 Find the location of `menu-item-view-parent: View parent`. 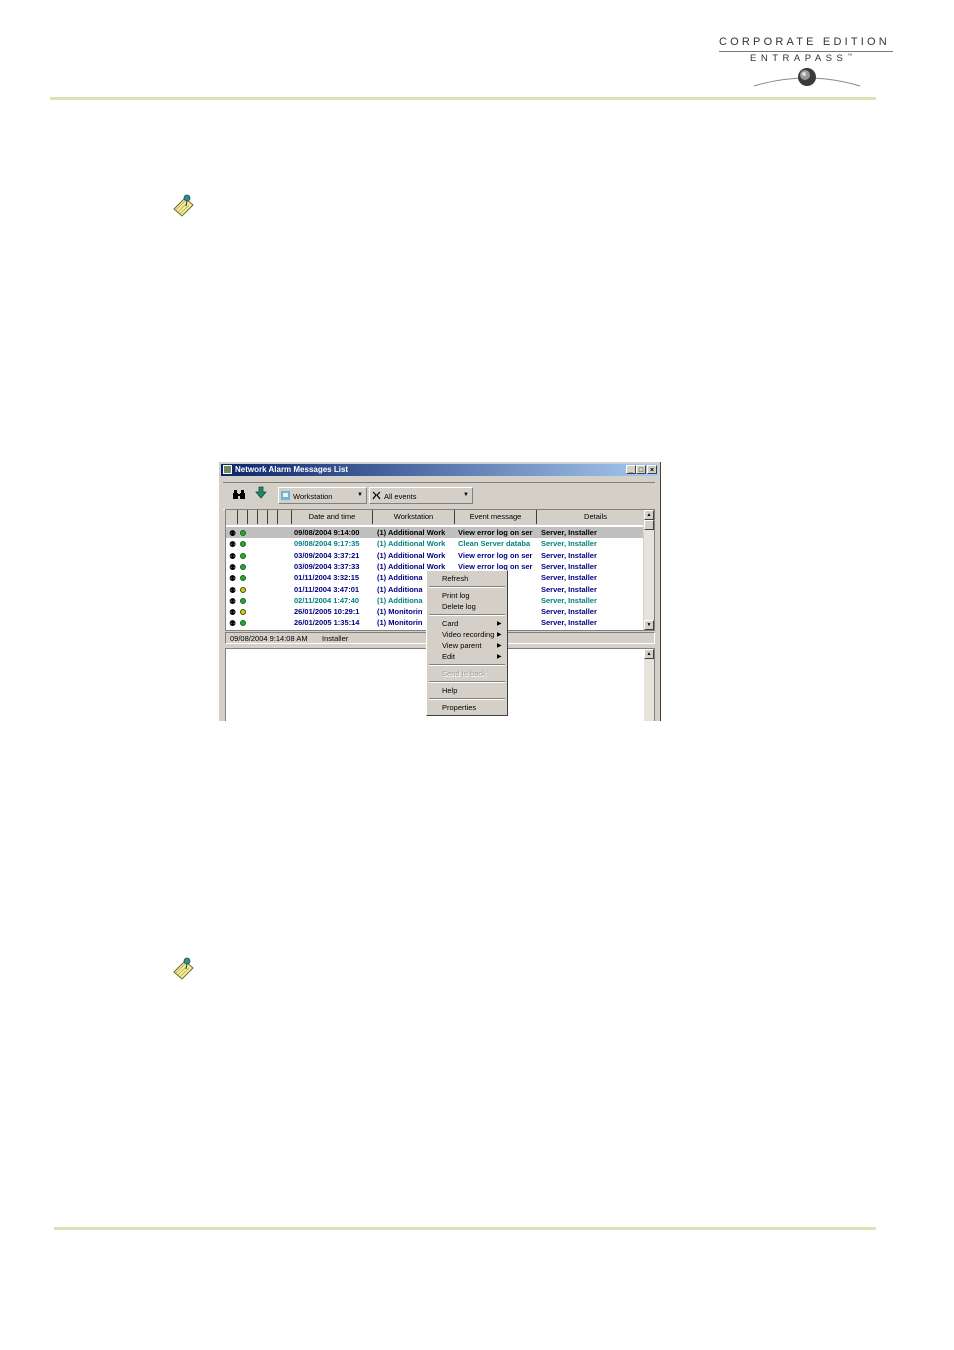

menu-item-view-parent: View parent is located at coordinates (461, 645).